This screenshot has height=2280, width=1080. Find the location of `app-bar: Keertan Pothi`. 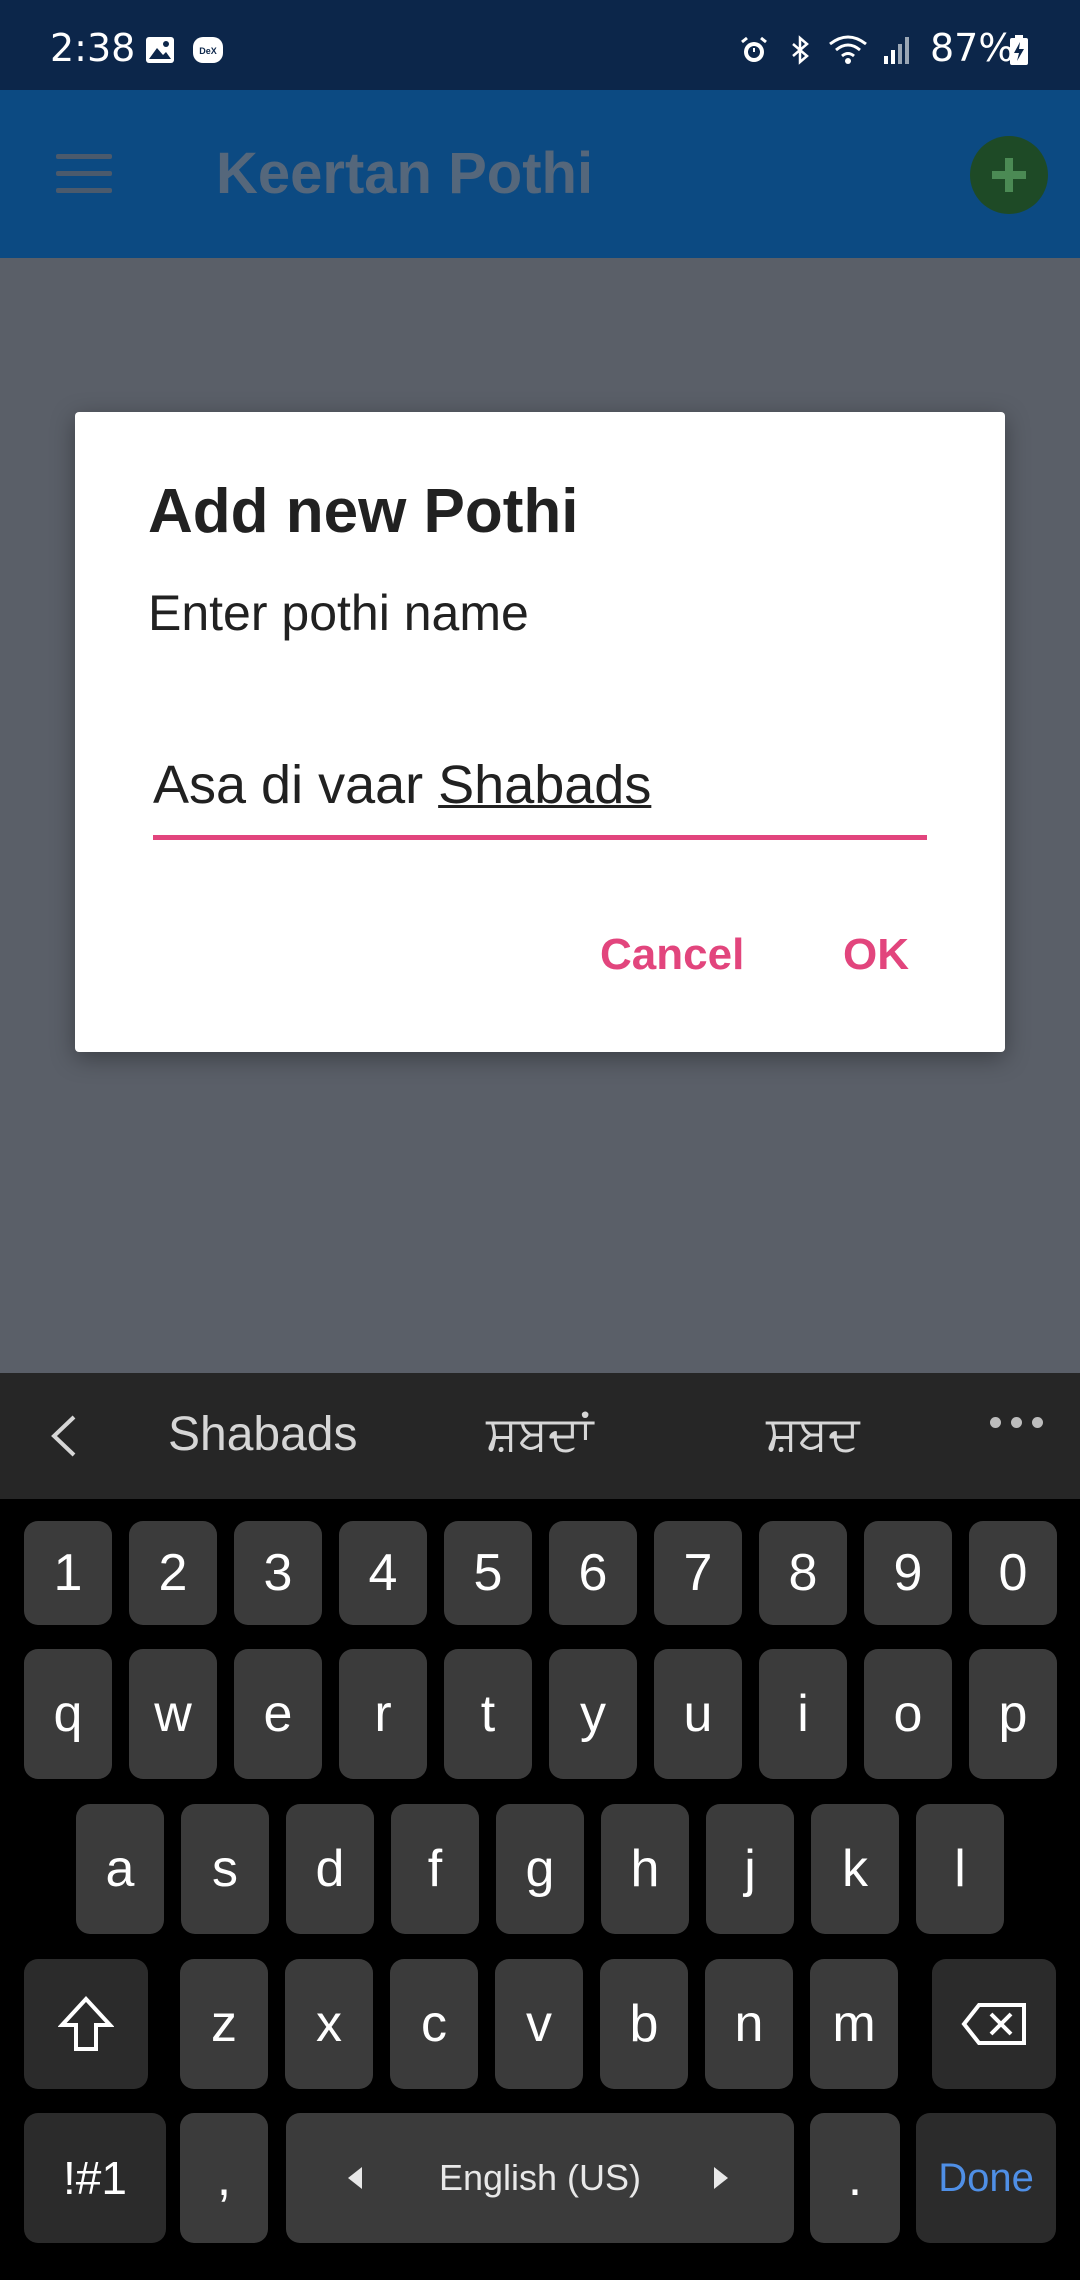

app-bar: Keertan Pothi is located at coordinates (540, 174).